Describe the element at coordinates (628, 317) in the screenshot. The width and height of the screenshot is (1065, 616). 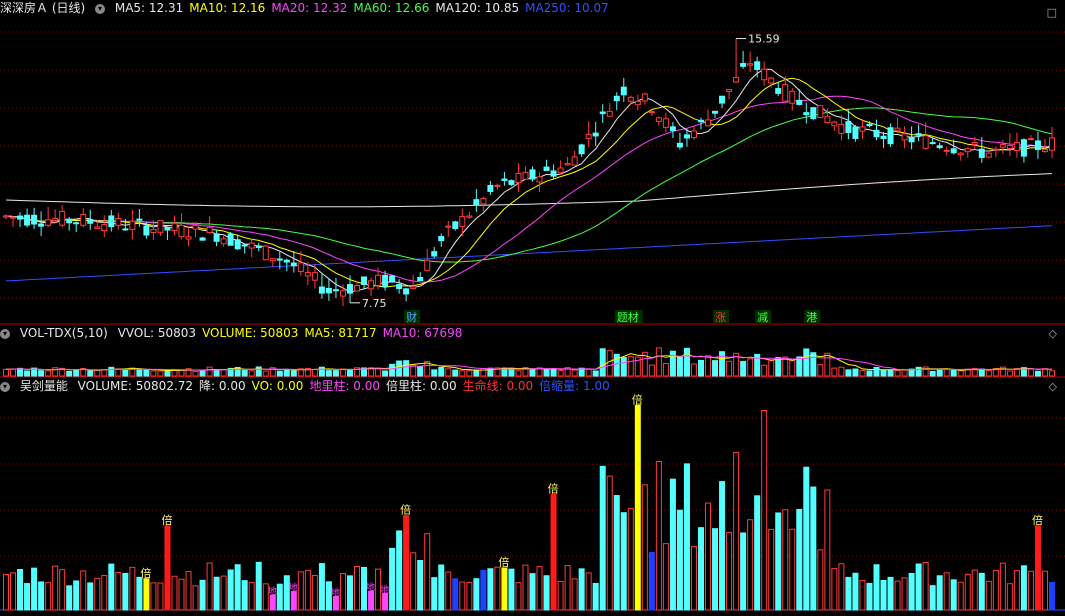
I see `event-tag: 题材` at that location.